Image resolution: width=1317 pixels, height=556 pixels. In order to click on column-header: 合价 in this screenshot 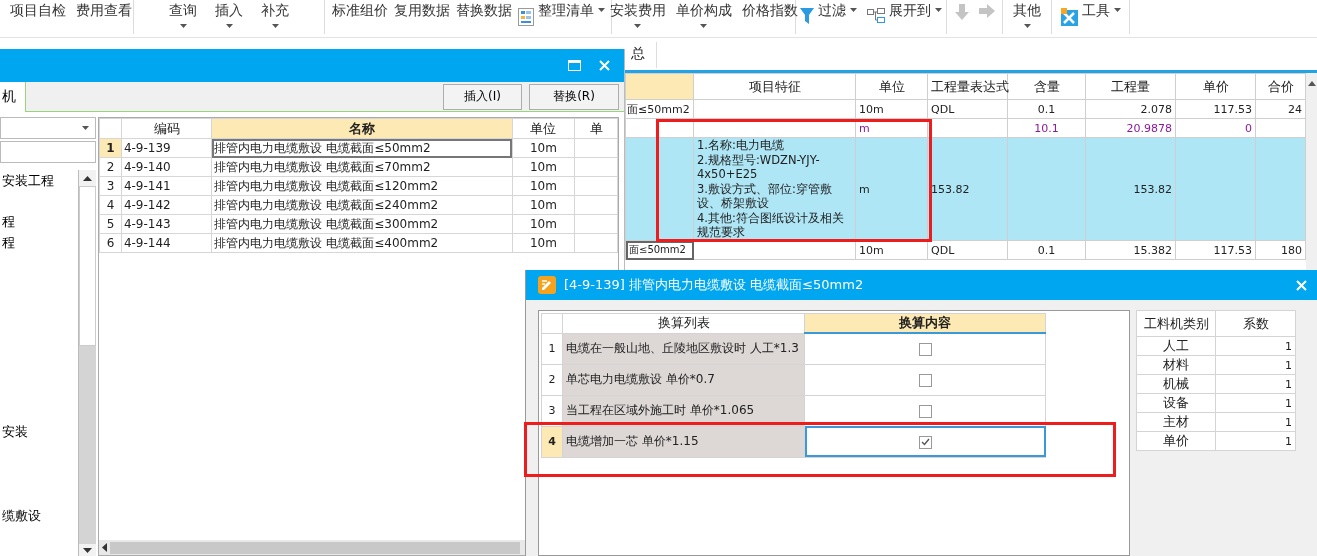, I will do `click(1280, 86)`.